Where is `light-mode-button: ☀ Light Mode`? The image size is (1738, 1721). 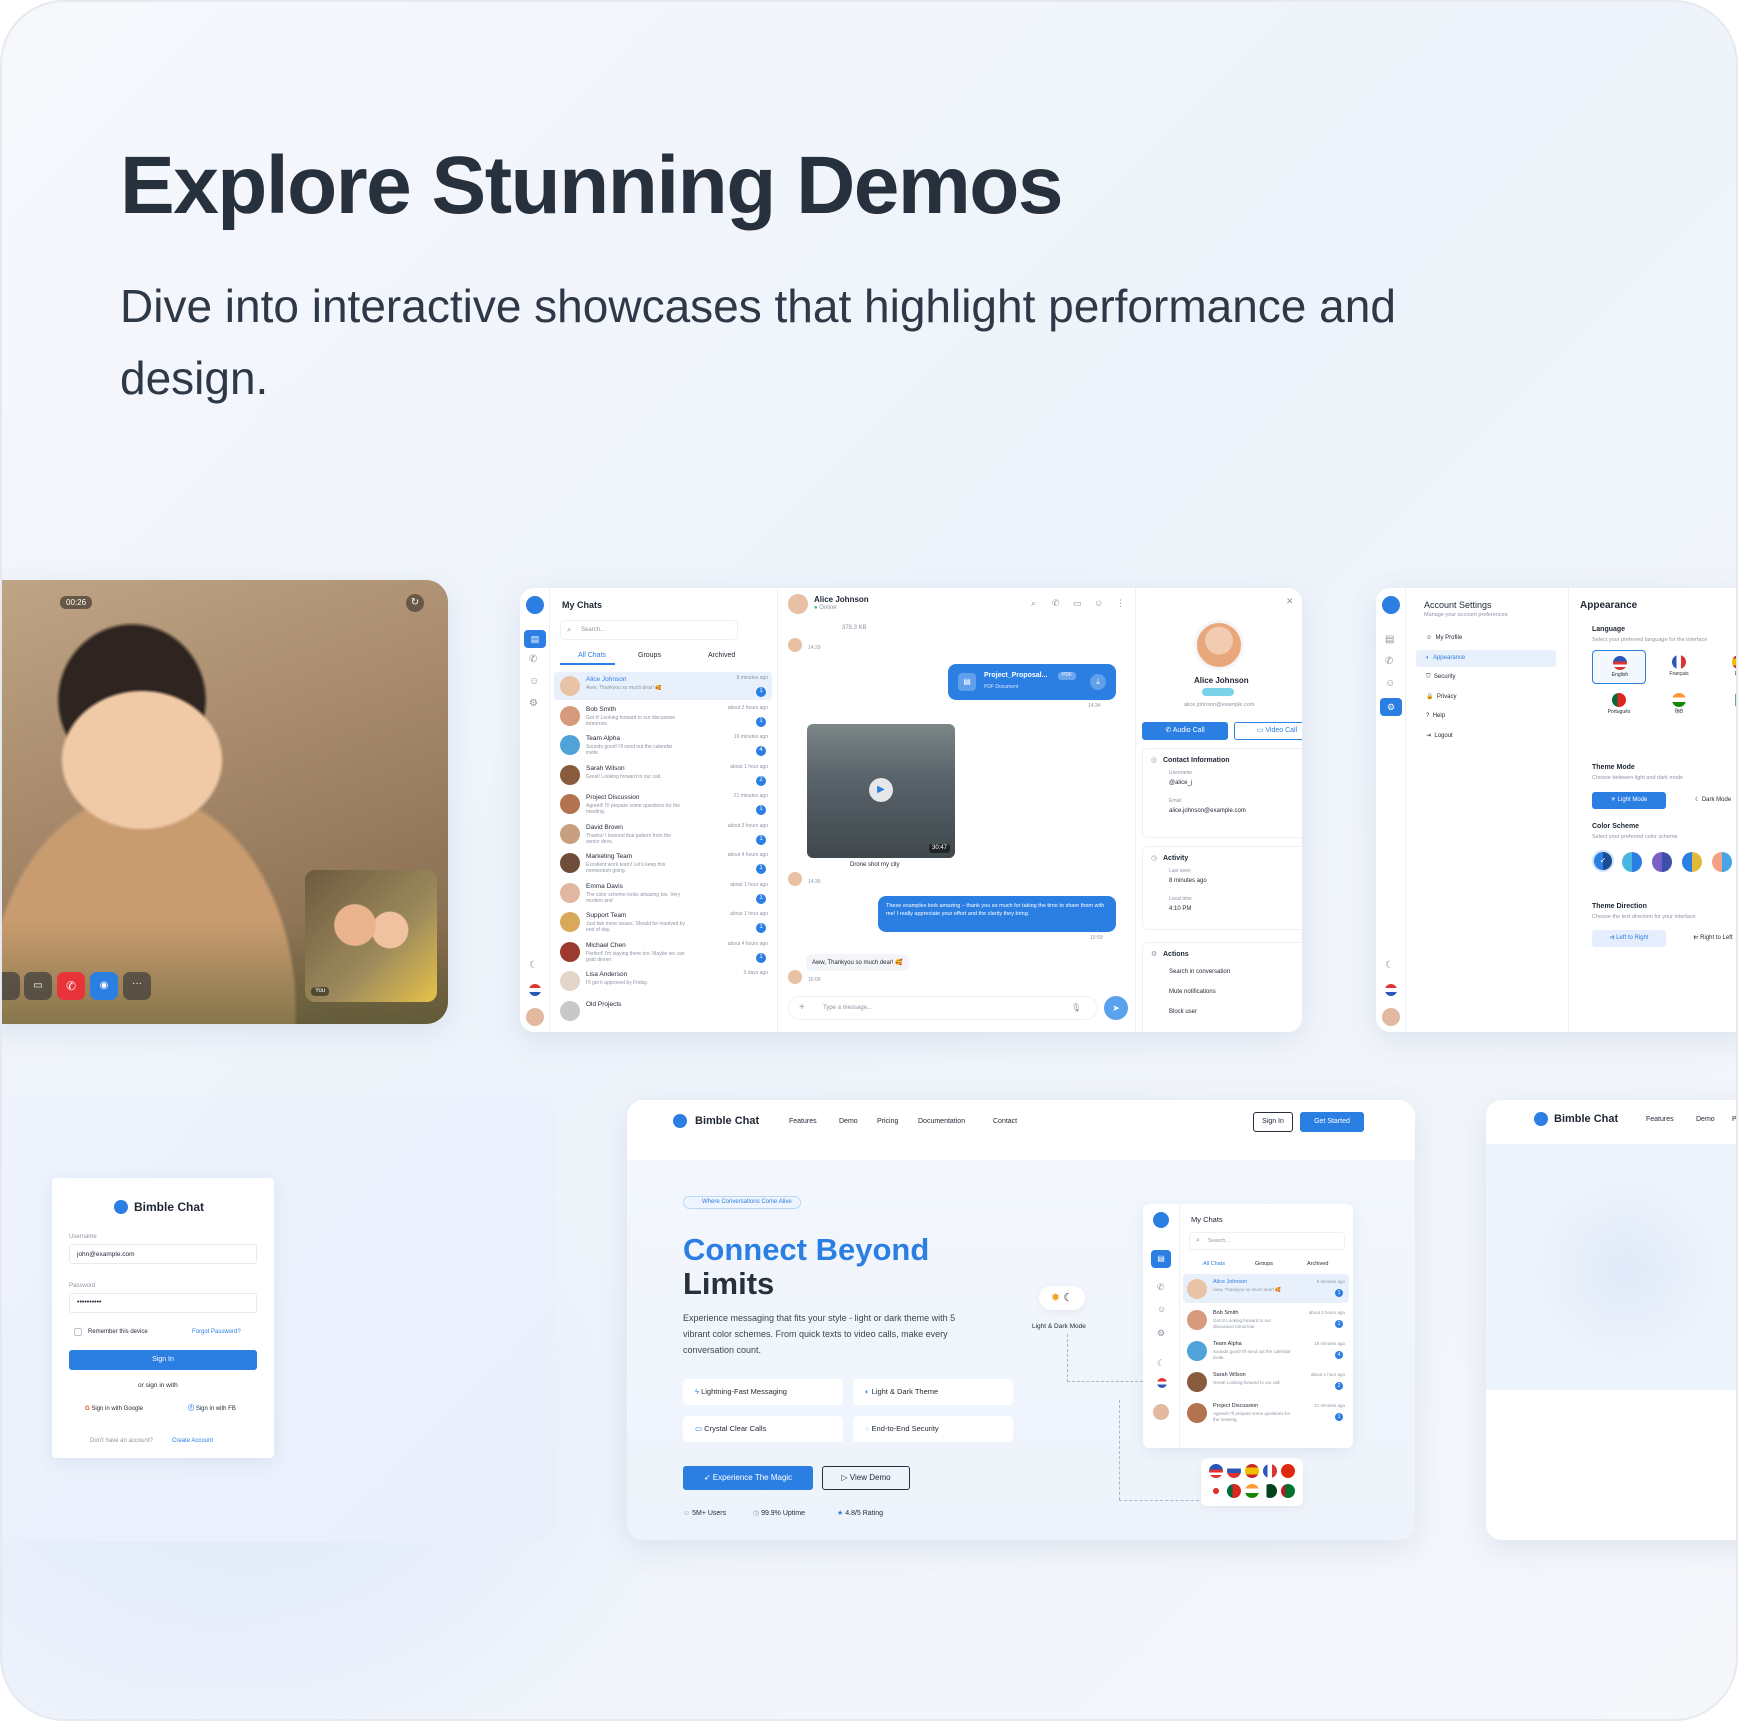 light-mode-button: ☀ Light Mode is located at coordinates (1629, 800).